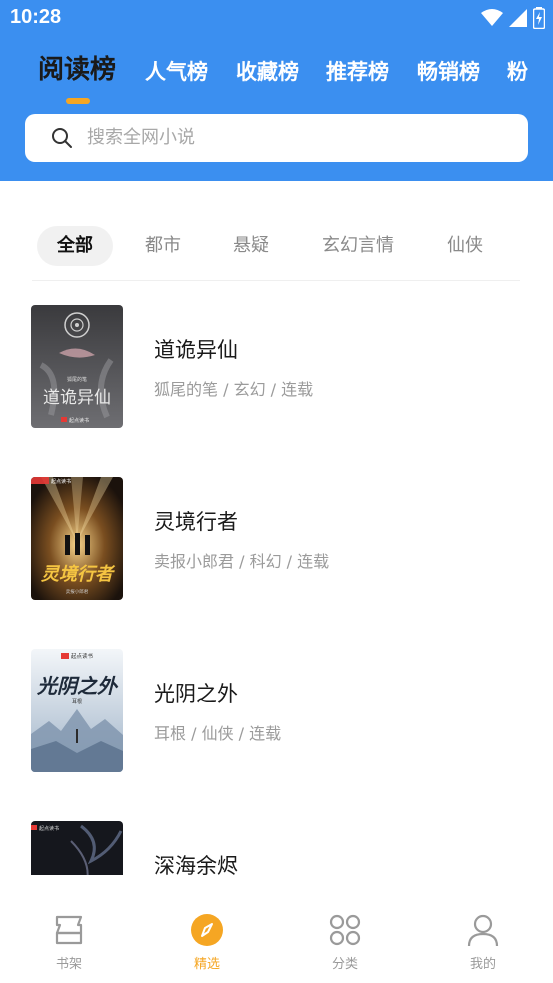  I want to click on nav-category: 分类, so click(345, 943).